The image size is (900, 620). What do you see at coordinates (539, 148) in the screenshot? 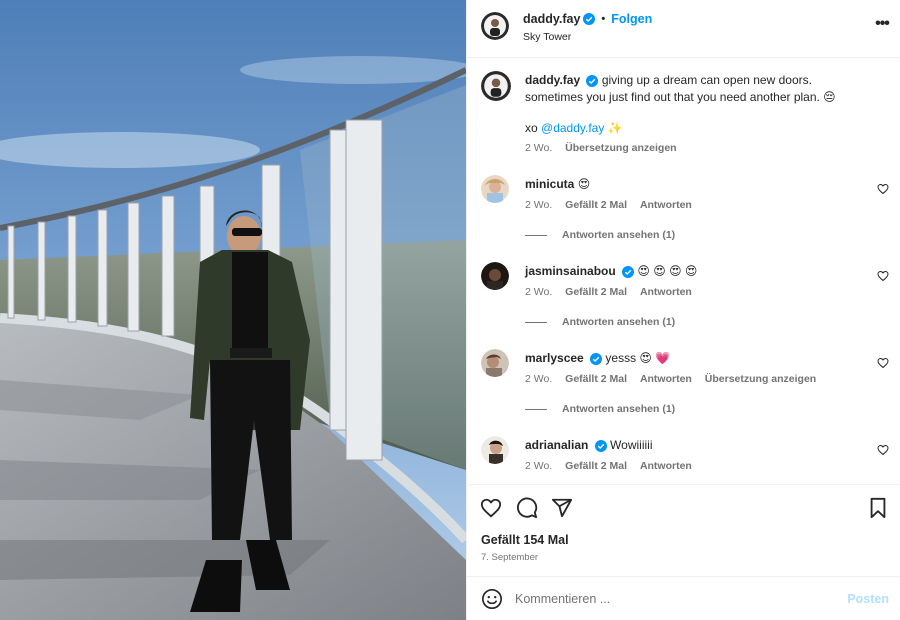
I see `caption-age: 2 Wo.` at bounding box center [539, 148].